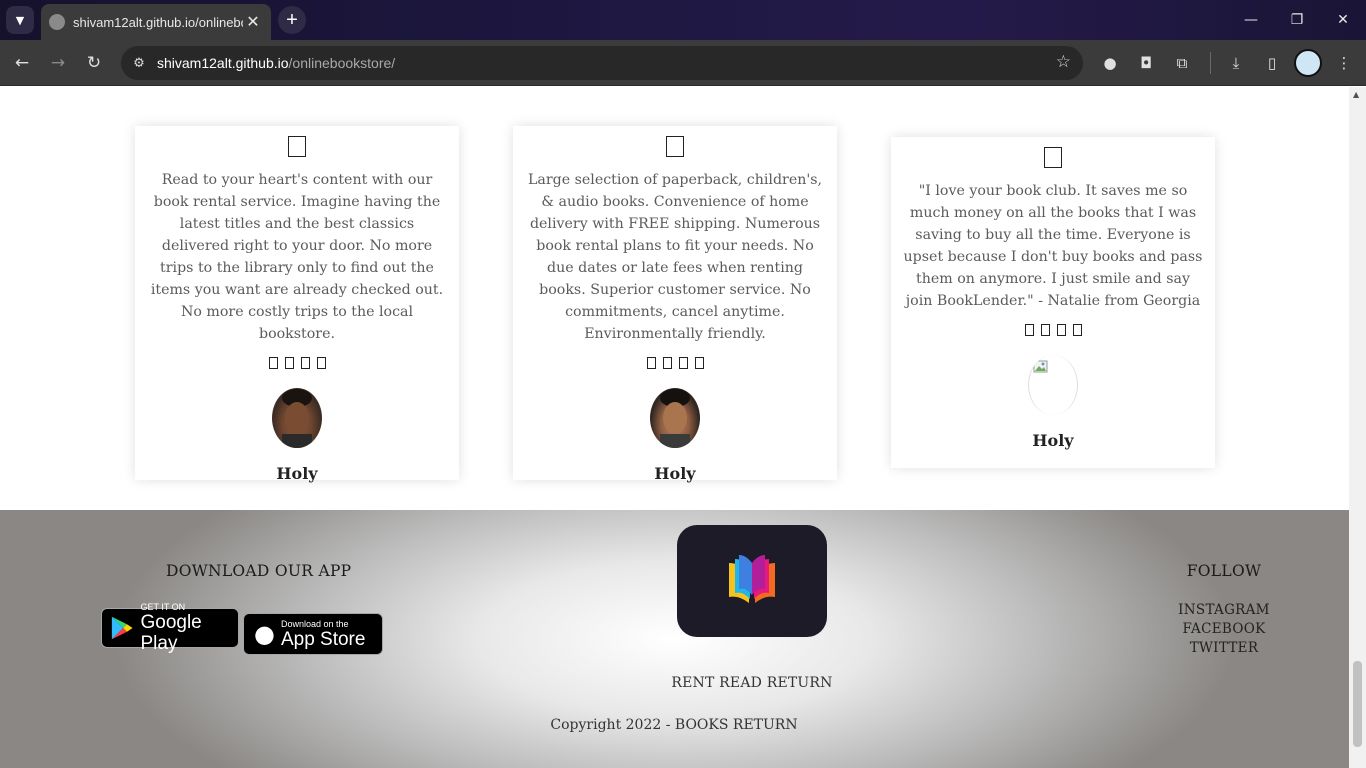  Describe the element at coordinates (674, 725) in the screenshot. I see `copyright-text: Copyright 2022 - BOOKS RETURN` at that location.